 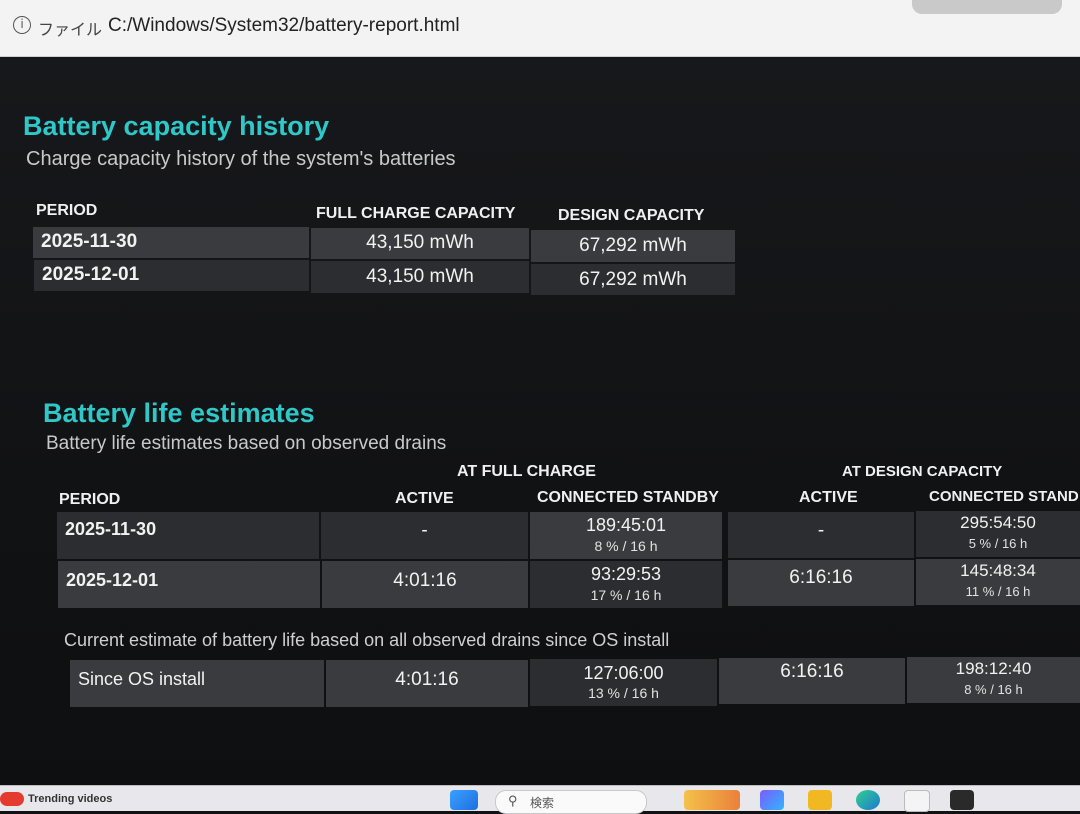 What do you see at coordinates (91, 274) in the screenshot?
I see `capacity-period: 2025-12-01` at bounding box center [91, 274].